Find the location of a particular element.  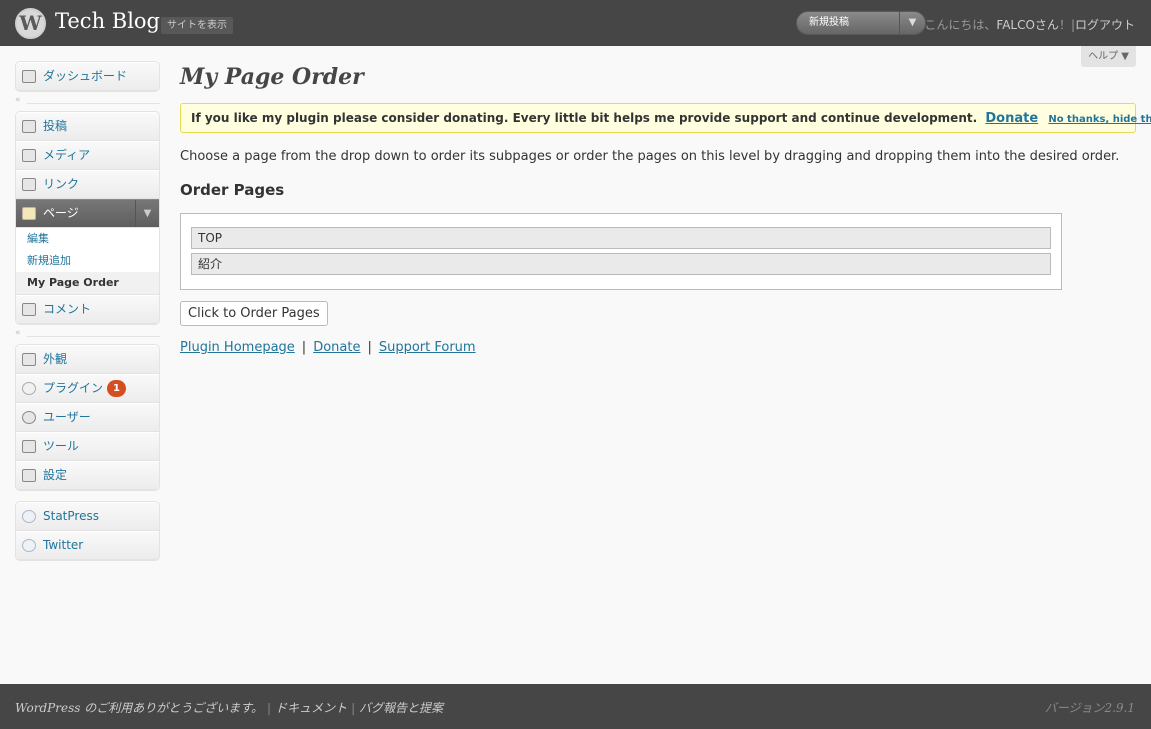

pages-submenu: 編集 新規追加 My Page Order is located at coordinates (87, 261).